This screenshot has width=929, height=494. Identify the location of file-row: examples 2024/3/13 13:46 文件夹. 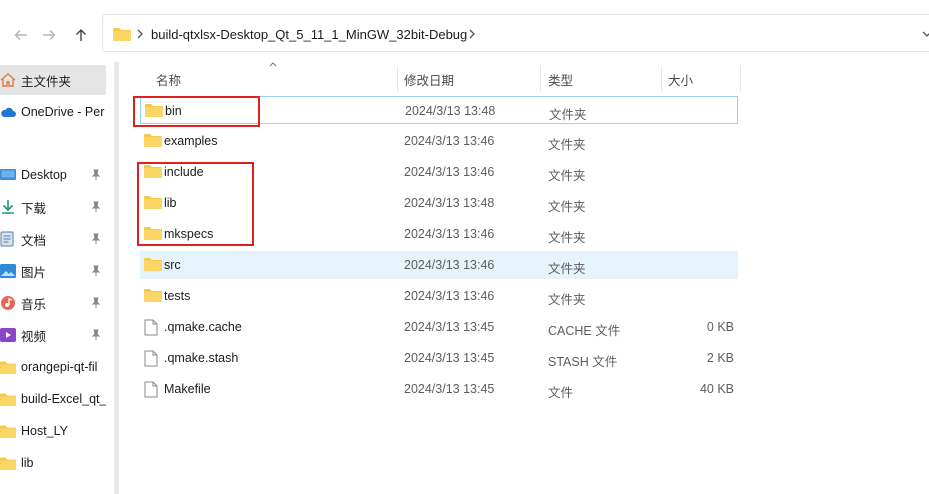
(439, 141).